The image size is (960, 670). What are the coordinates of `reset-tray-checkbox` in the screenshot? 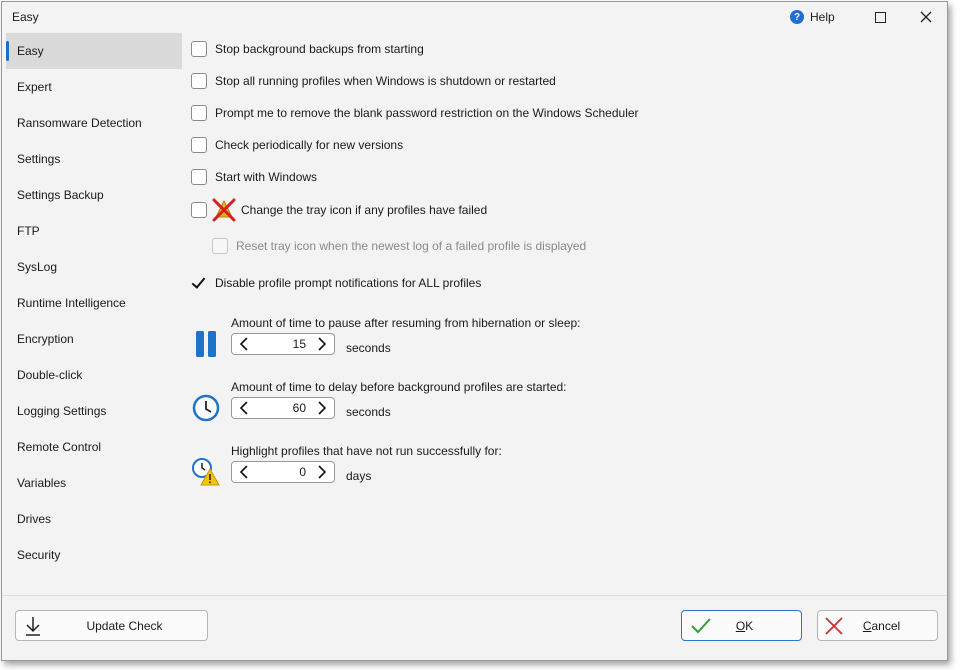 It's located at (220, 246).